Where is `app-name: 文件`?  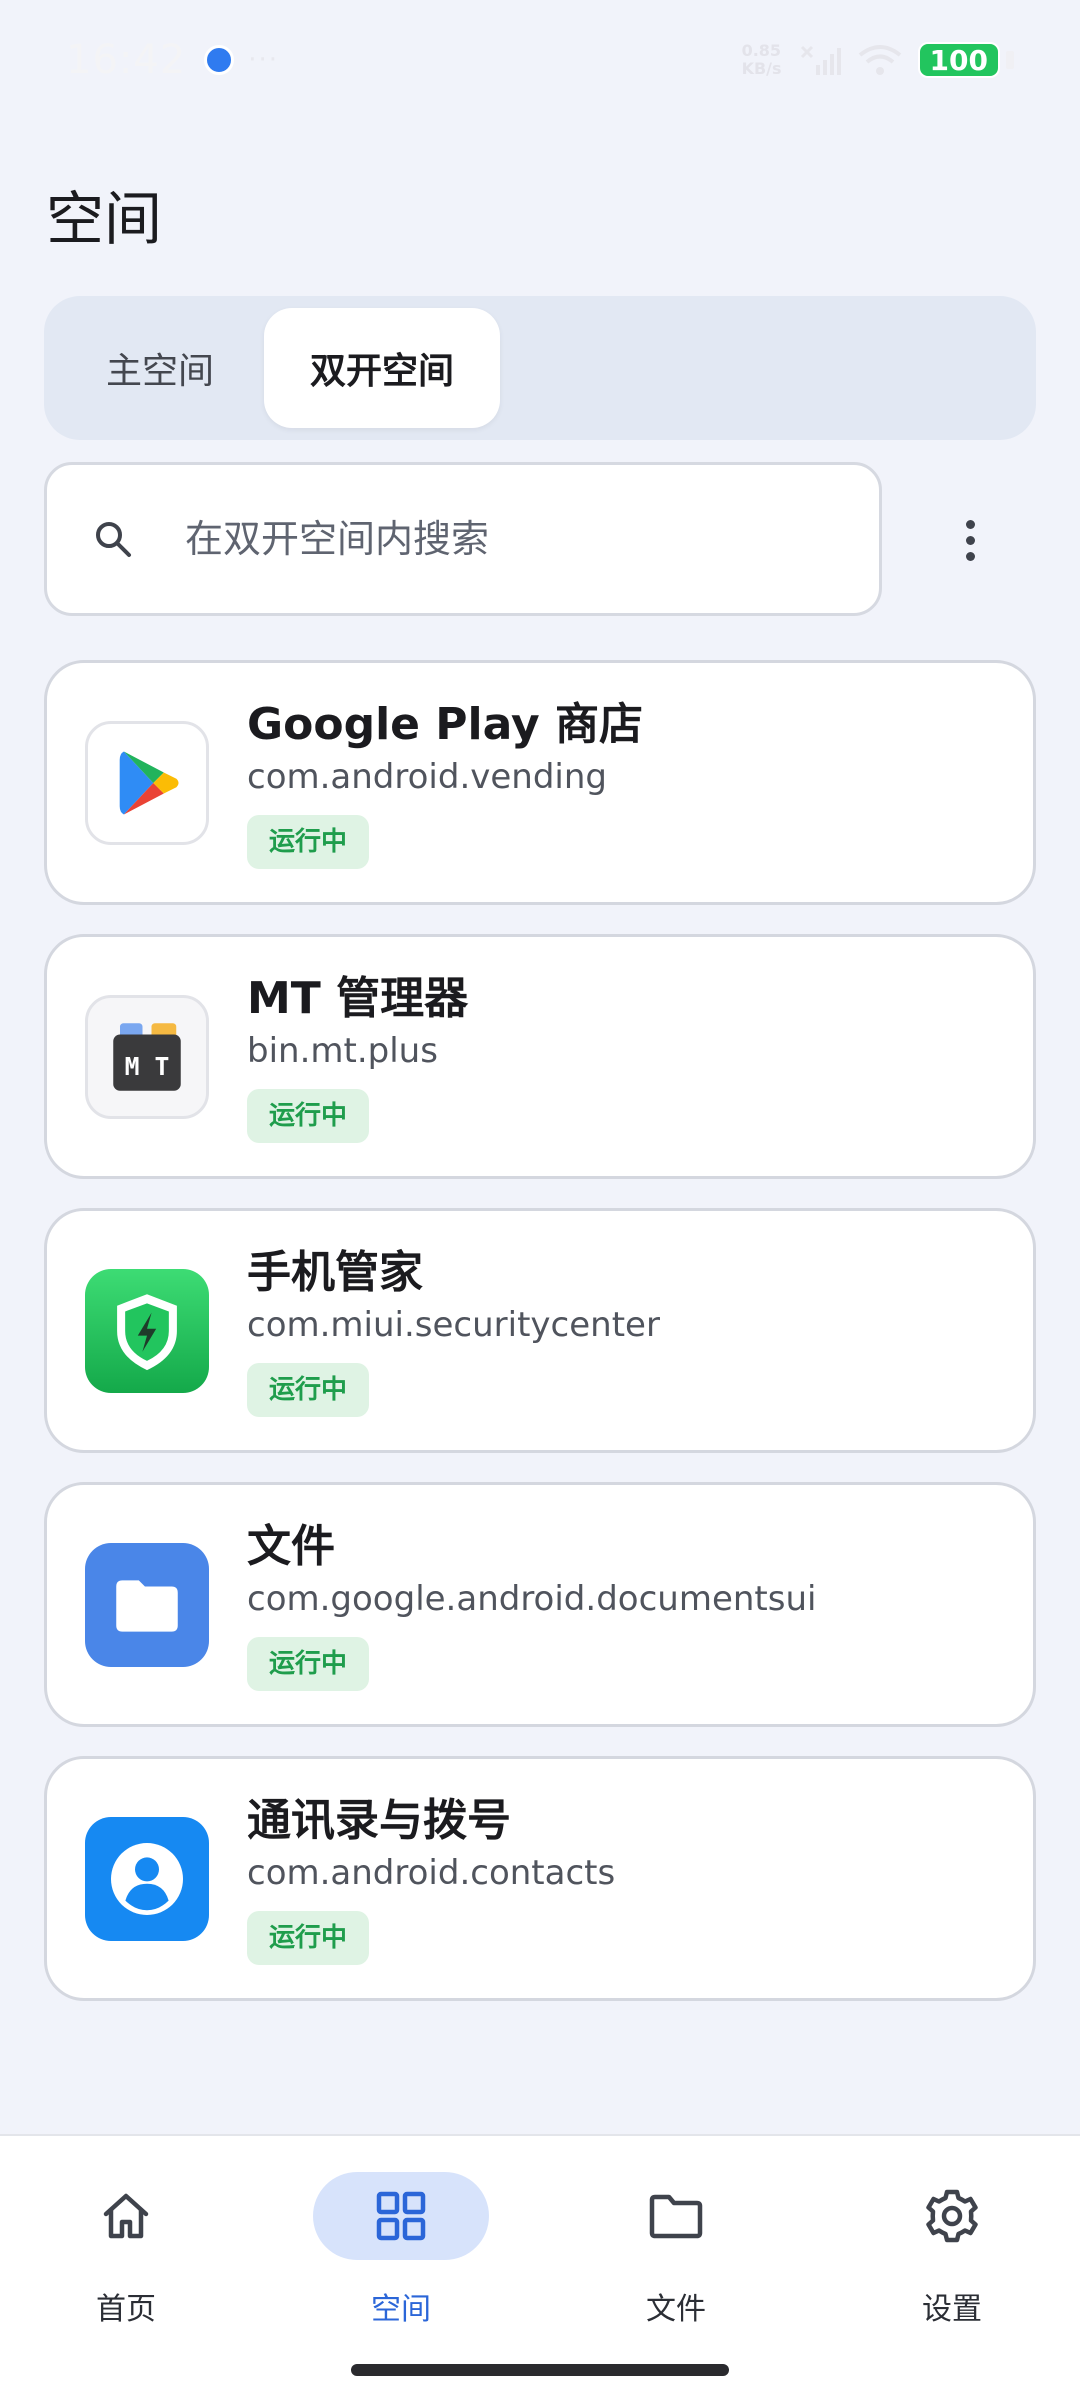
app-name: 文件 is located at coordinates (291, 1546).